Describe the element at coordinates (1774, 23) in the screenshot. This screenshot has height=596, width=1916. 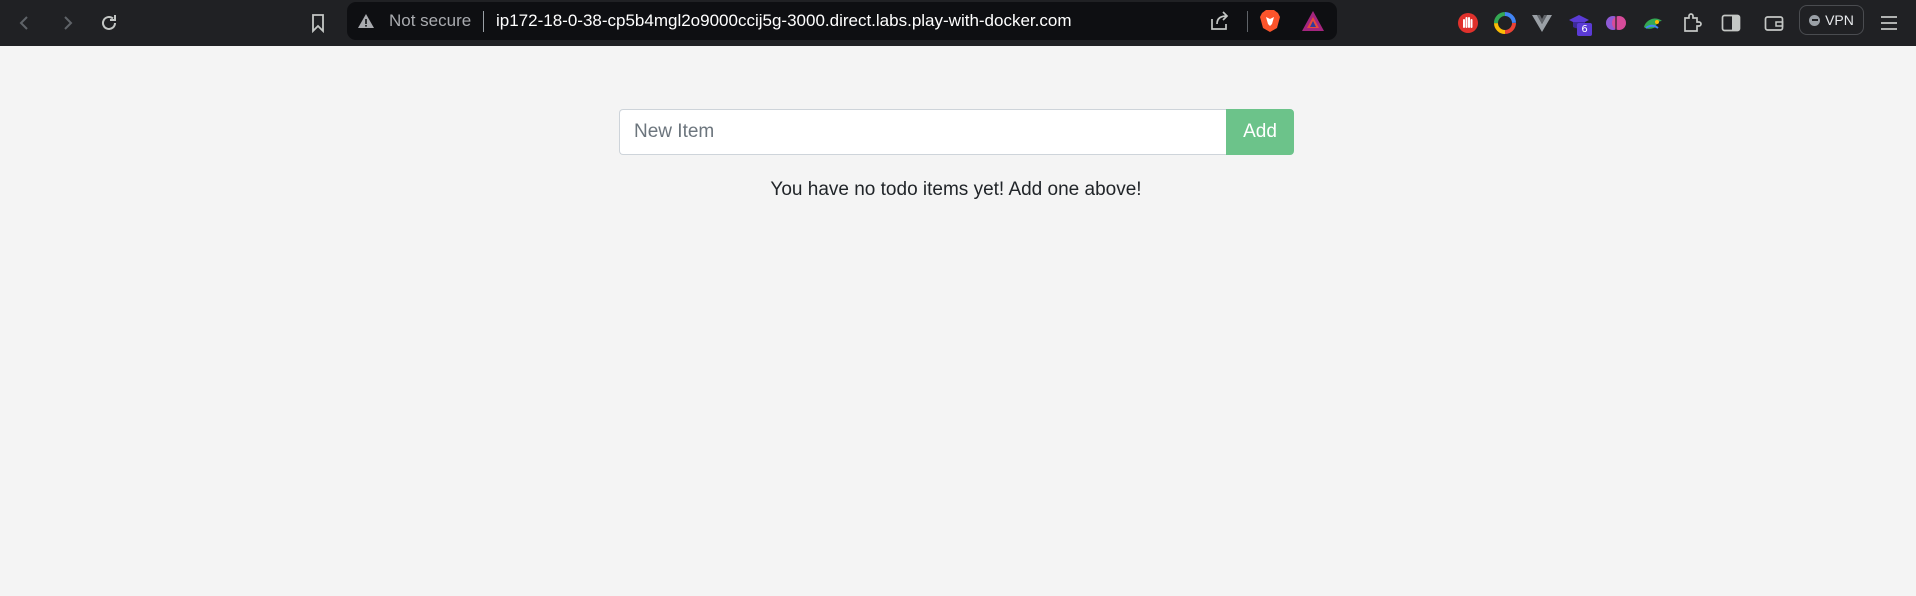
I see `wallet-icon` at that location.